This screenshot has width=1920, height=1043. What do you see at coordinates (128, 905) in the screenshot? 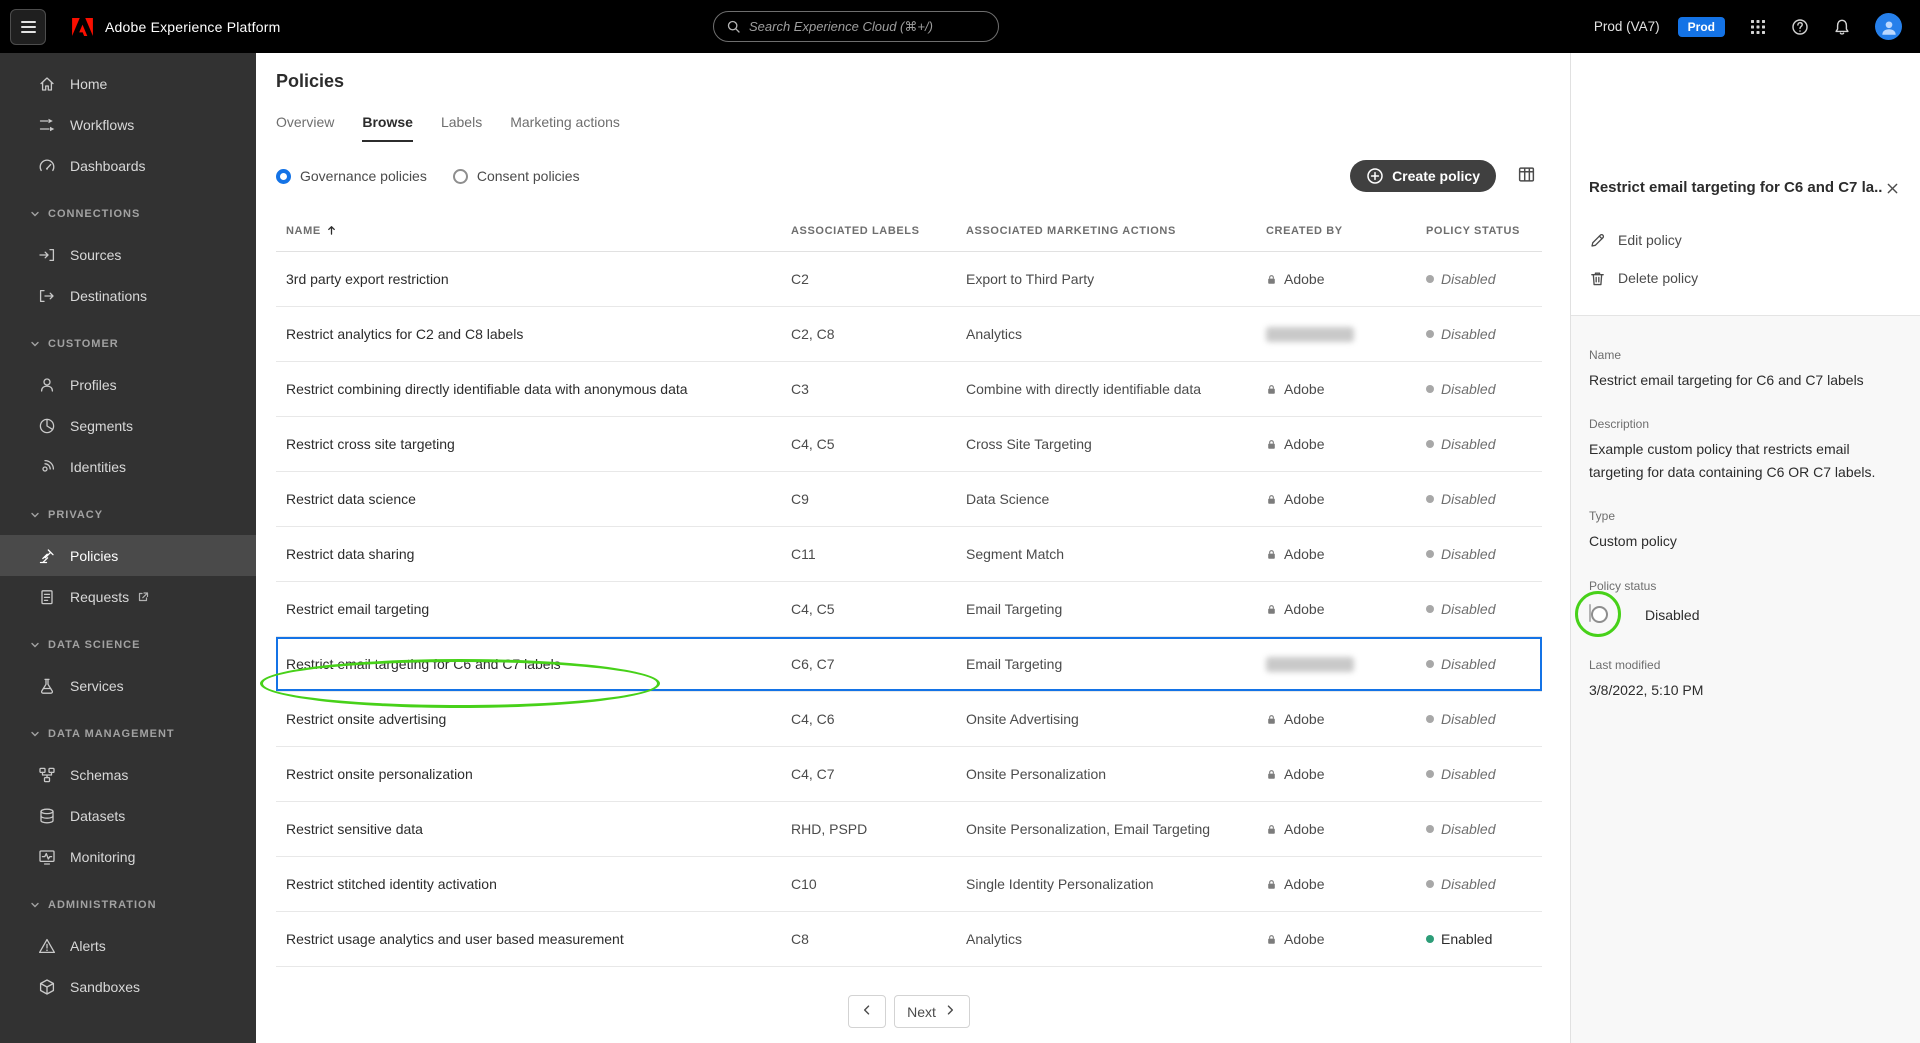
I see `sidebar-section-administration: ADMINISTRATION` at bounding box center [128, 905].